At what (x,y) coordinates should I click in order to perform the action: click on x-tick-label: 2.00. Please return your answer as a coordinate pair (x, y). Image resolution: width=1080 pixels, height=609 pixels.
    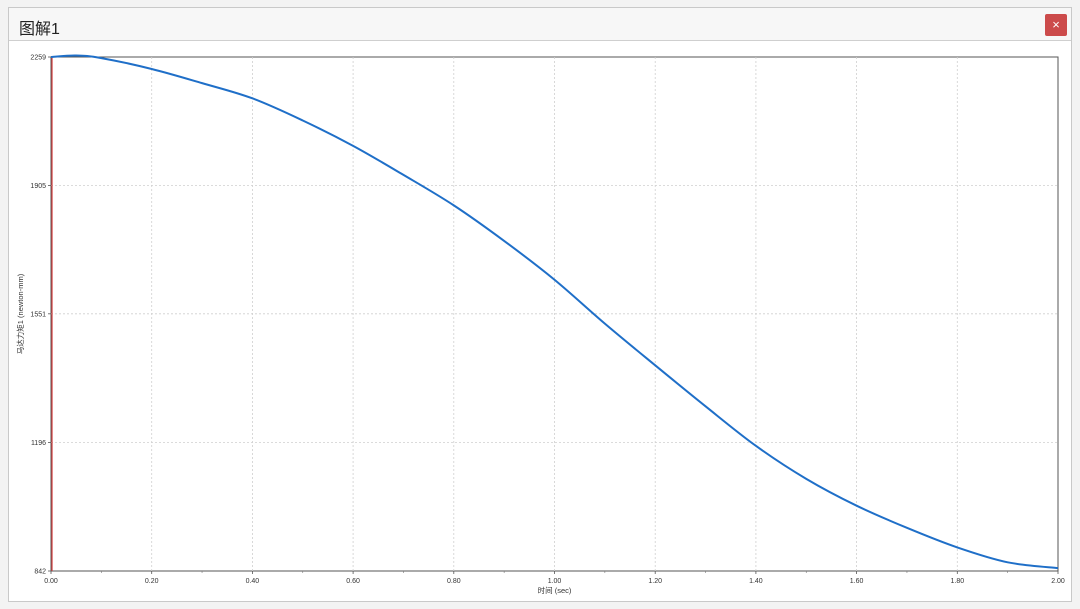
    Looking at the image, I should click on (1058, 581).